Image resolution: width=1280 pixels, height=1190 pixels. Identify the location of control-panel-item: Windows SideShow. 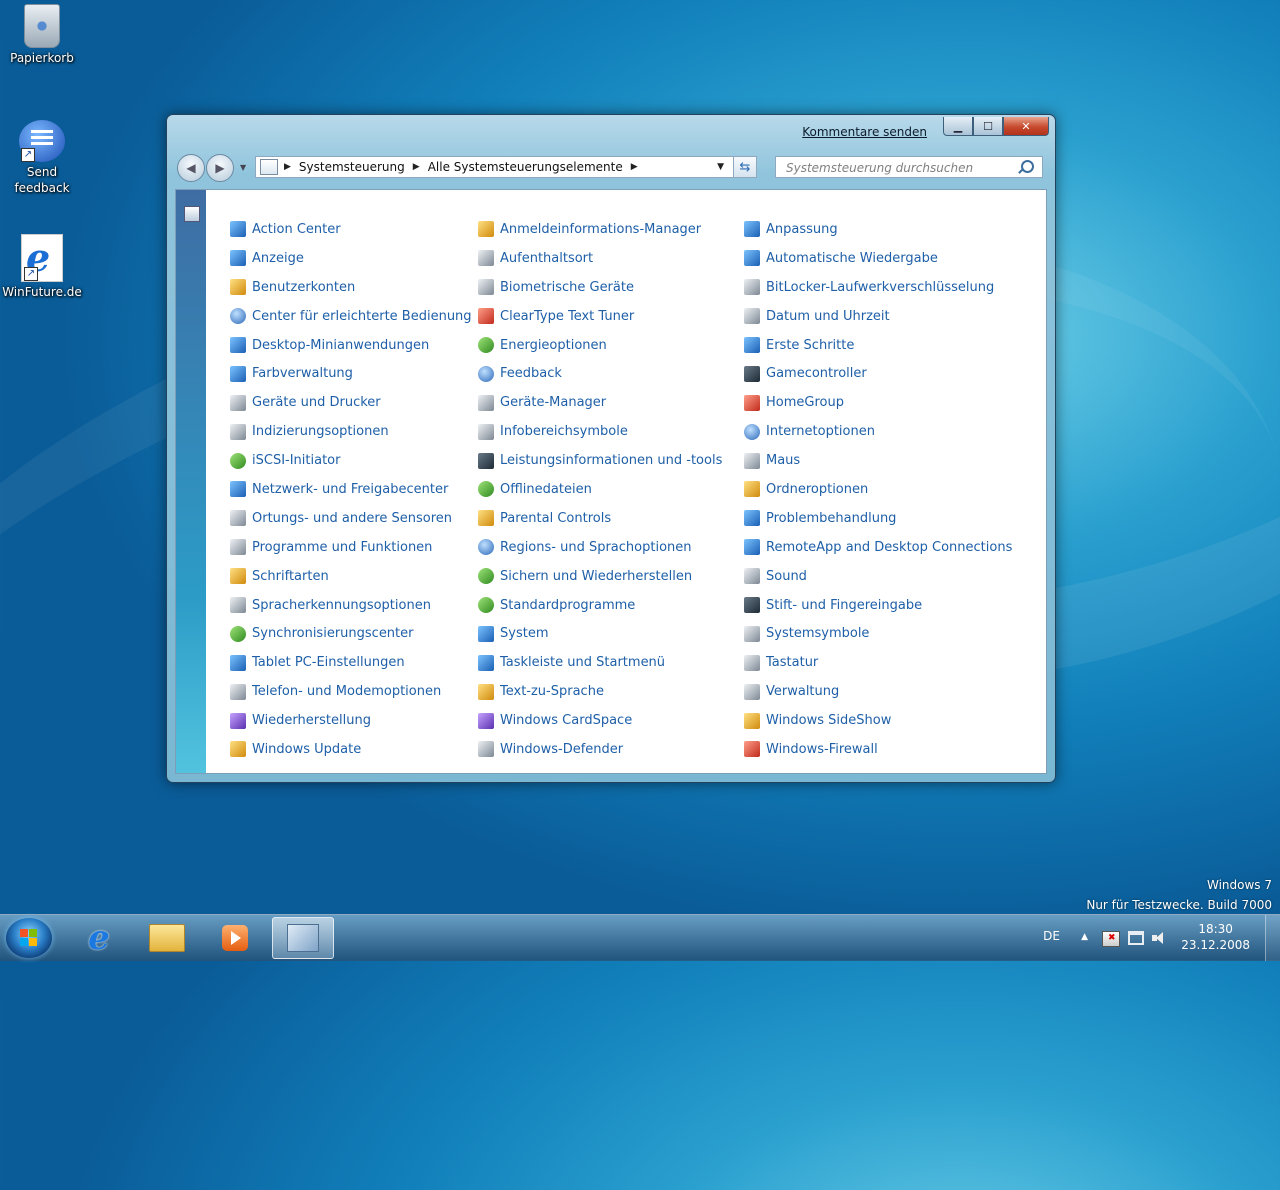
(878, 720).